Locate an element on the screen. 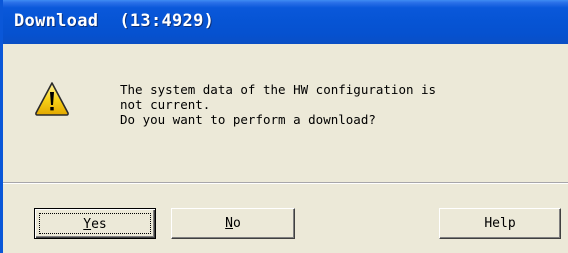 This screenshot has width=568, height=253. message-line-3: Do you want to perform a download? is located at coordinates (248, 119).